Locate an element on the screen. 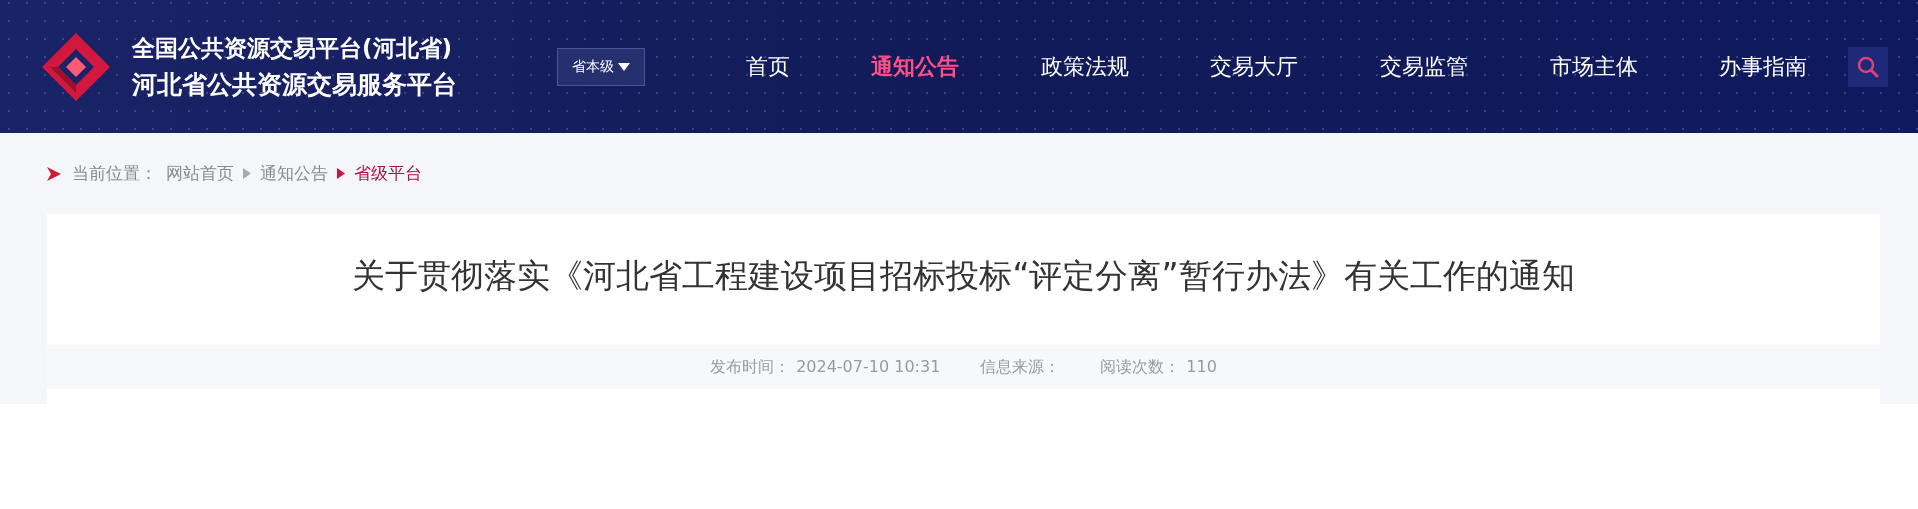 The height and width of the screenshot is (509, 1918). platform-title: 全国公共资源交易平台(河北省) is located at coordinates (293, 48).